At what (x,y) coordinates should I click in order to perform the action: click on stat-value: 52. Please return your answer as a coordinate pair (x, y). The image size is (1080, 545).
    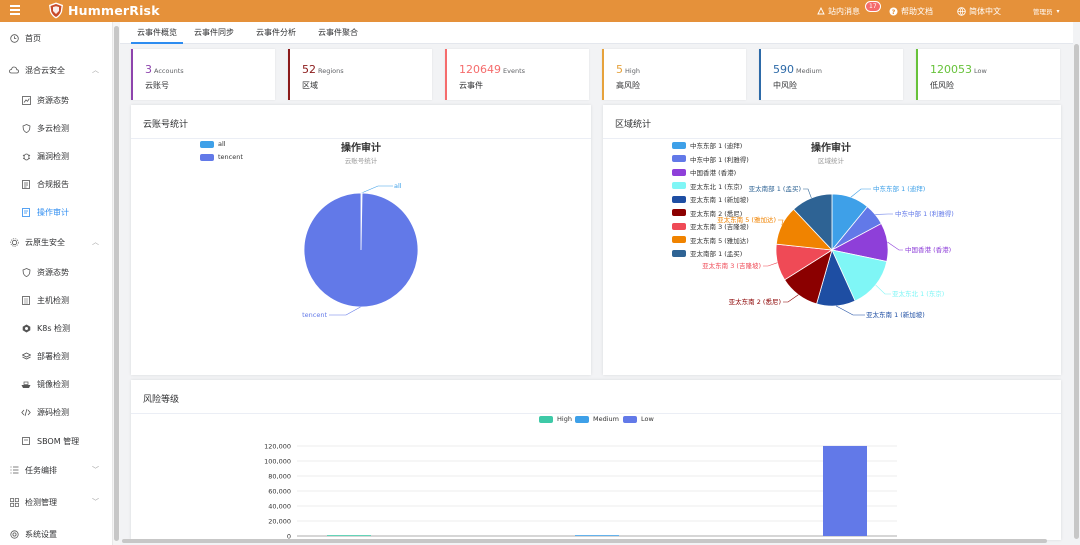
    Looking at the image, I should click on (309, 69).